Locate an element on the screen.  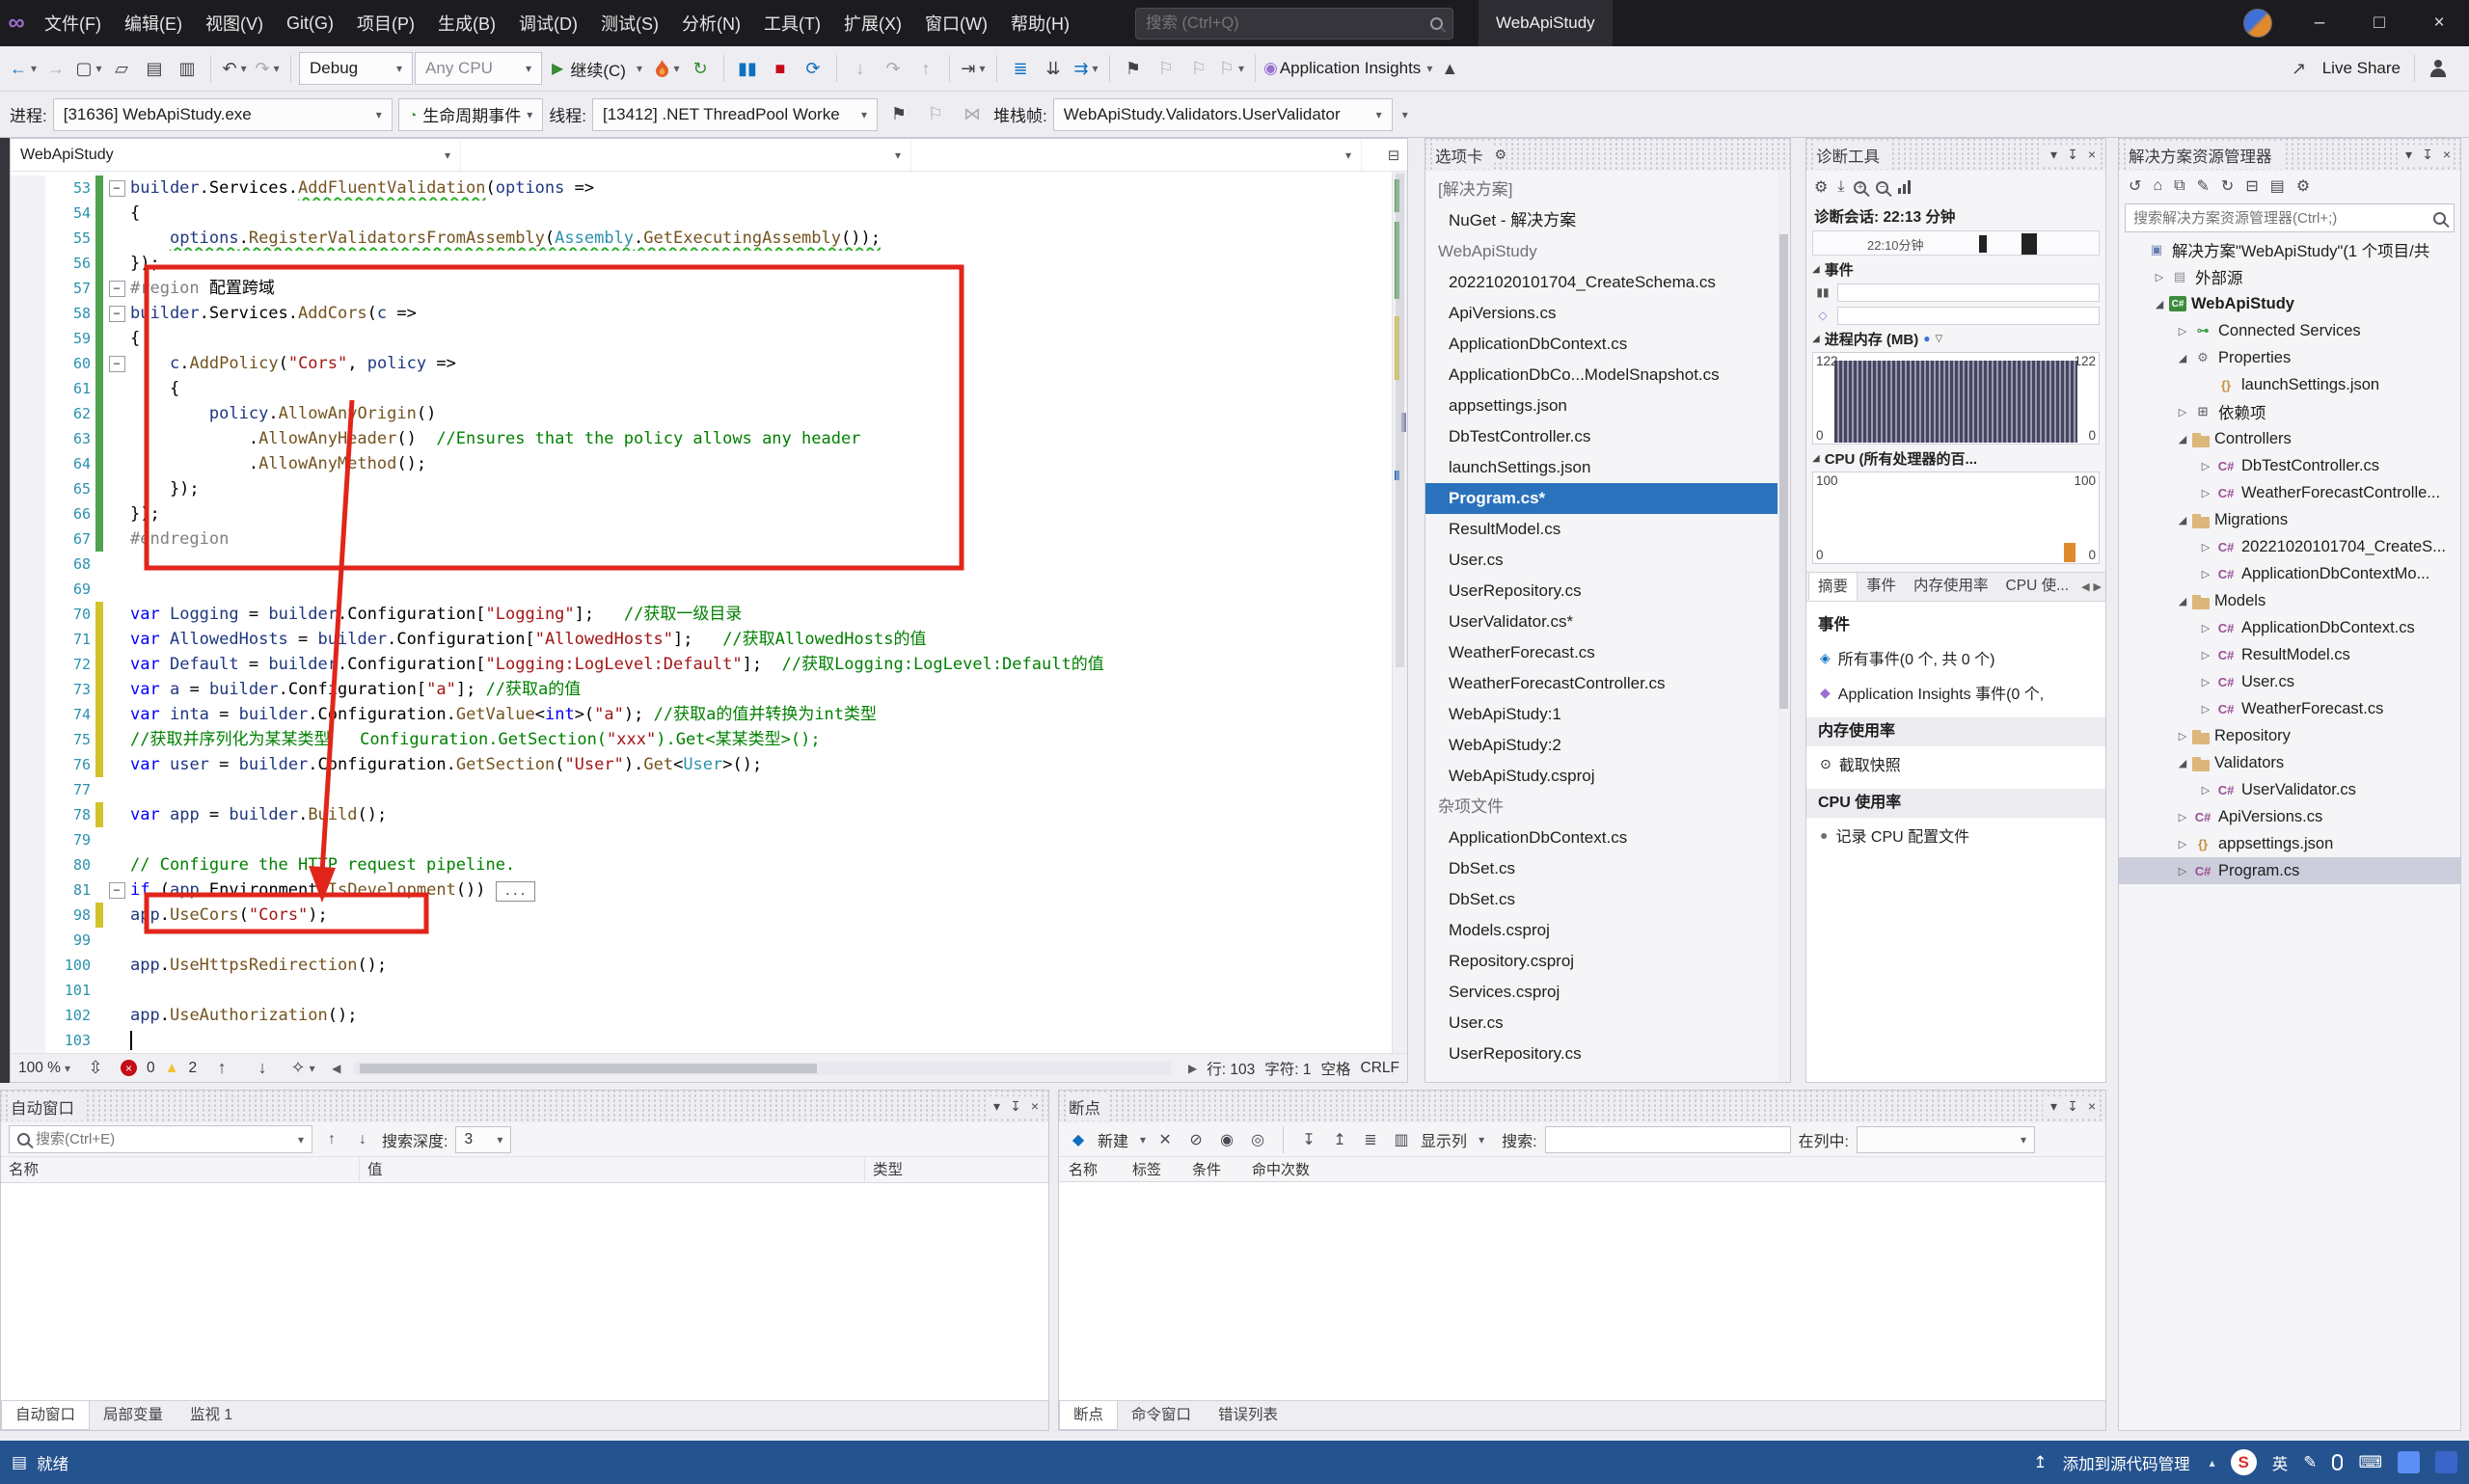
previous-issue-icon: ↑ is located at coordinates (222, 1068).